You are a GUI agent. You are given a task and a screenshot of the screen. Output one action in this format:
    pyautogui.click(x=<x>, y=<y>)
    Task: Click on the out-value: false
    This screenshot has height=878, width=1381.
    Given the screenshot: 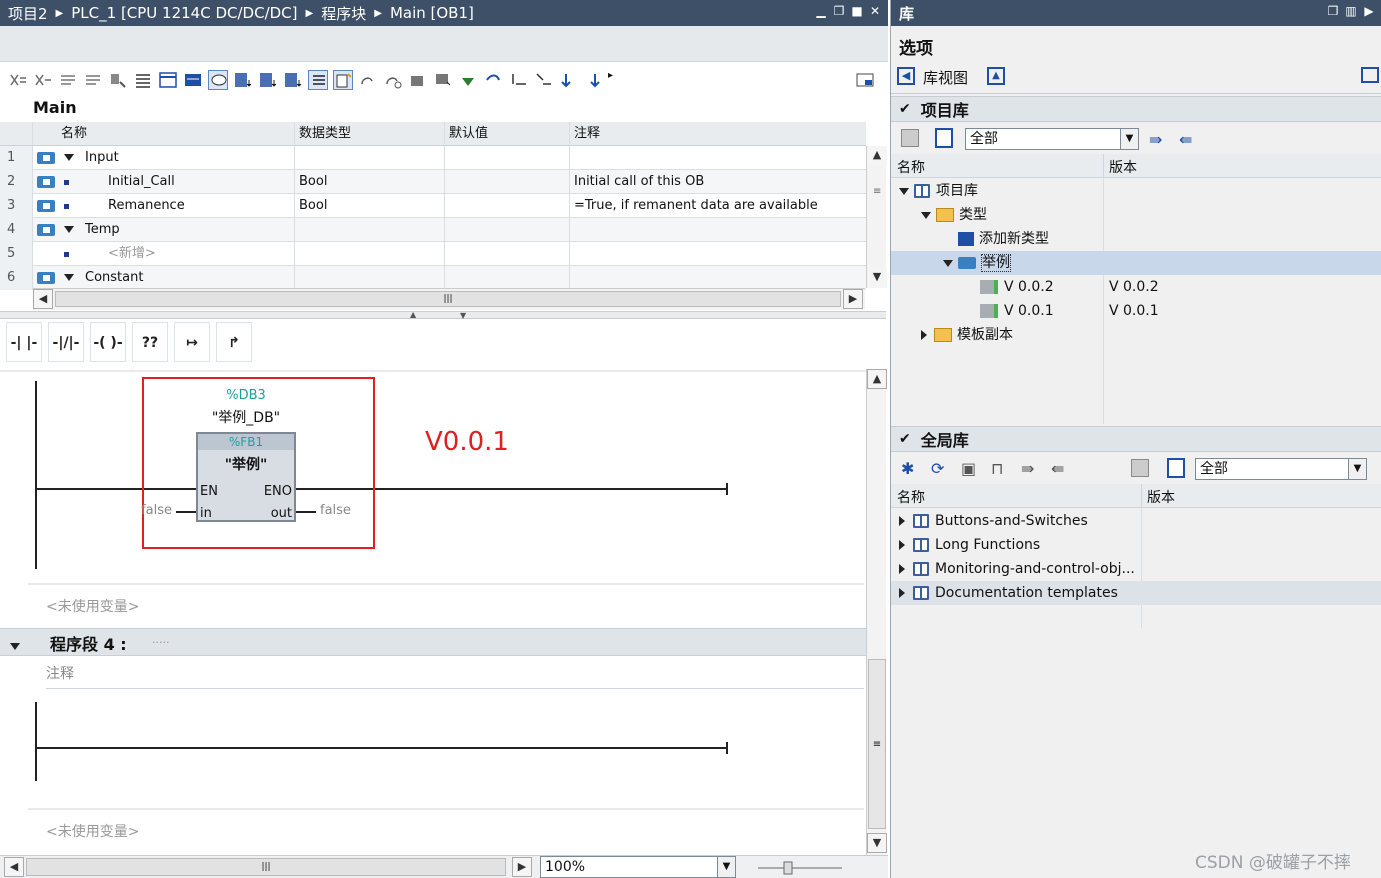 What is the action you would take?
    pyautogui.click(x=335, y=510)
    